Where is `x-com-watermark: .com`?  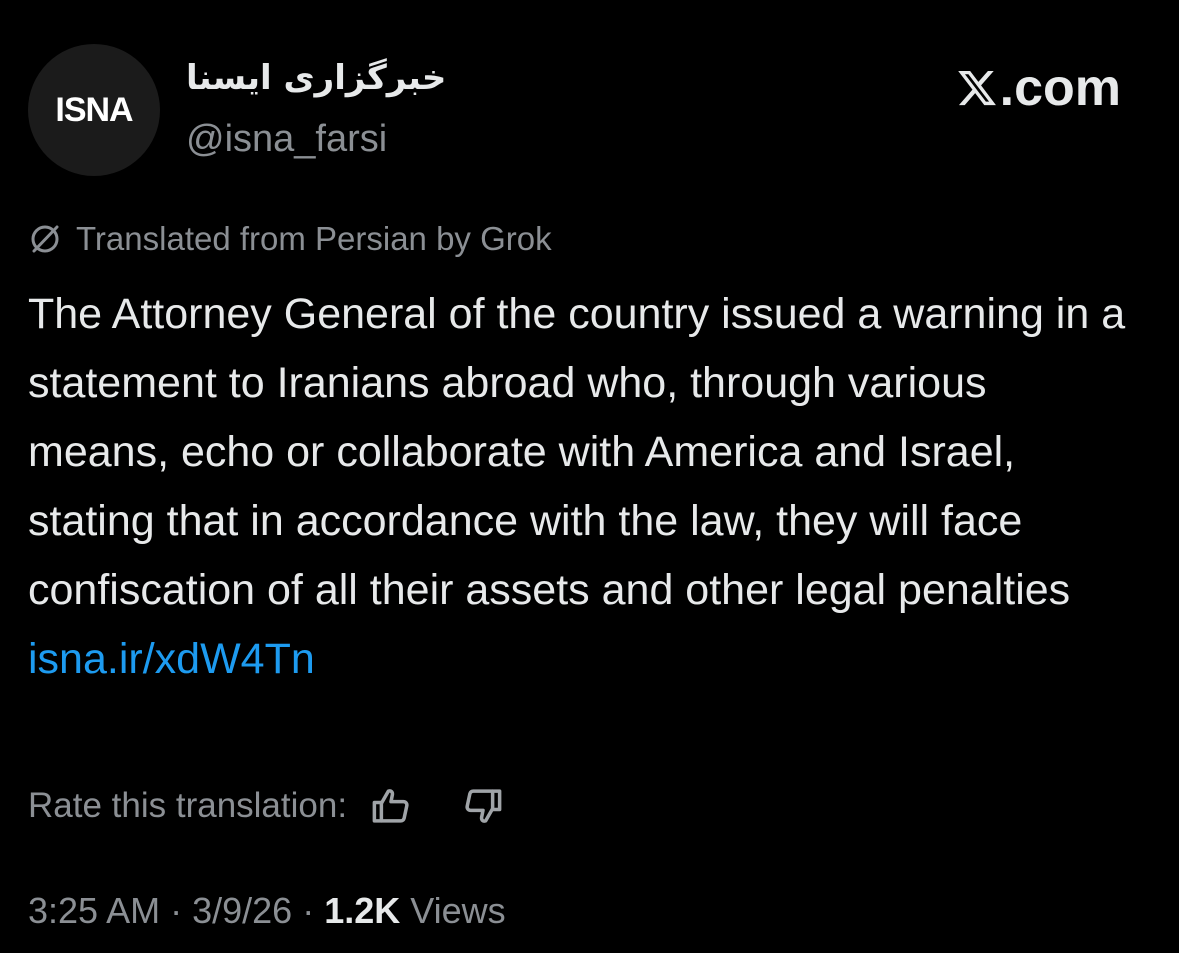 x-com-watermark: .com is located at coordinates (1038, 88).